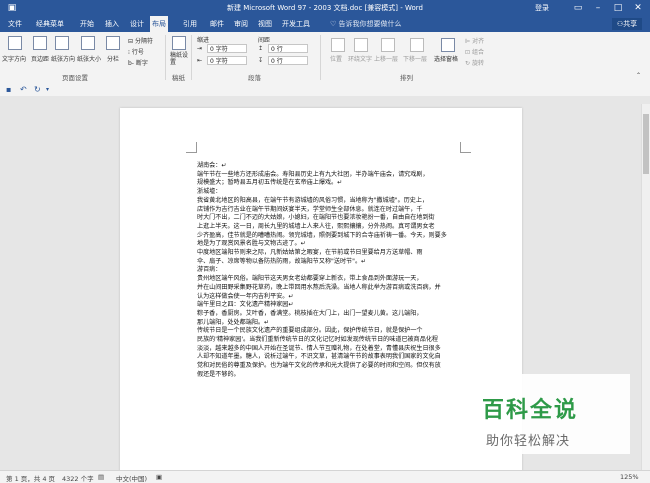  Describe the element at coordinates (179, 59) in the screenshot. I see `draft-settings-button: 稿纸设置` at that location.